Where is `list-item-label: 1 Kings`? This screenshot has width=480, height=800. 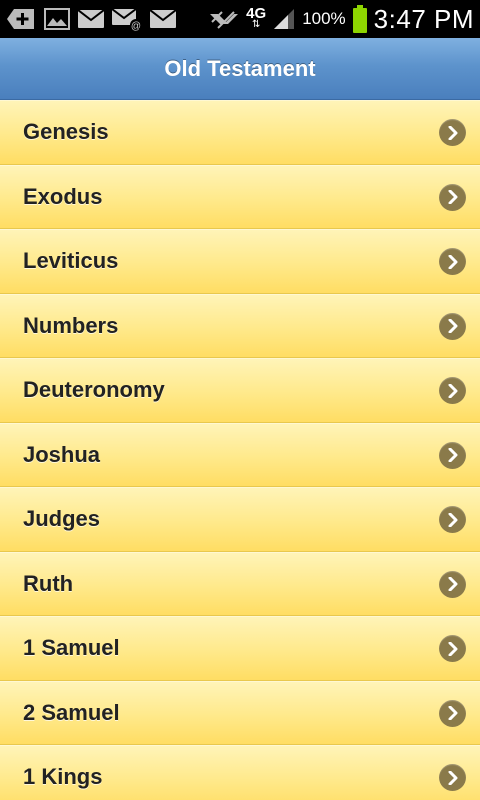 list-item-label: 1 Kings is located at coordinates (63, 777).